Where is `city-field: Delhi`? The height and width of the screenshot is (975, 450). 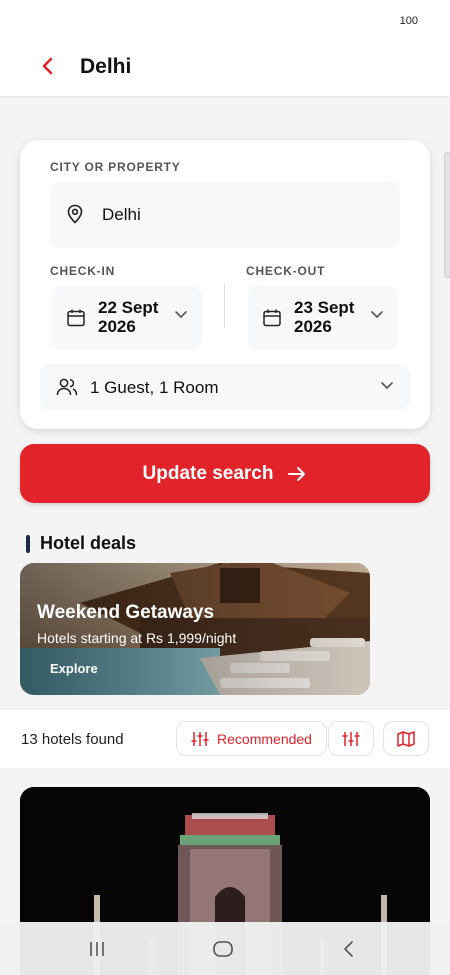 city-field: Delhi is located at coordinates (225, 215).